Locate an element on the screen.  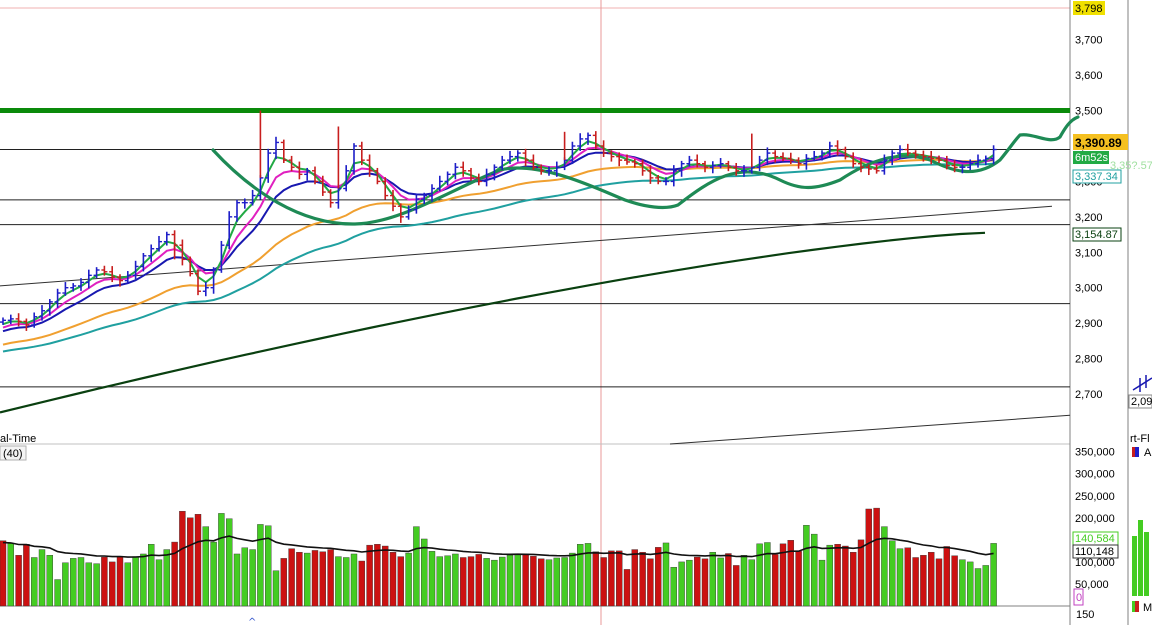
volume-bars is located at coordinates (498, 557).